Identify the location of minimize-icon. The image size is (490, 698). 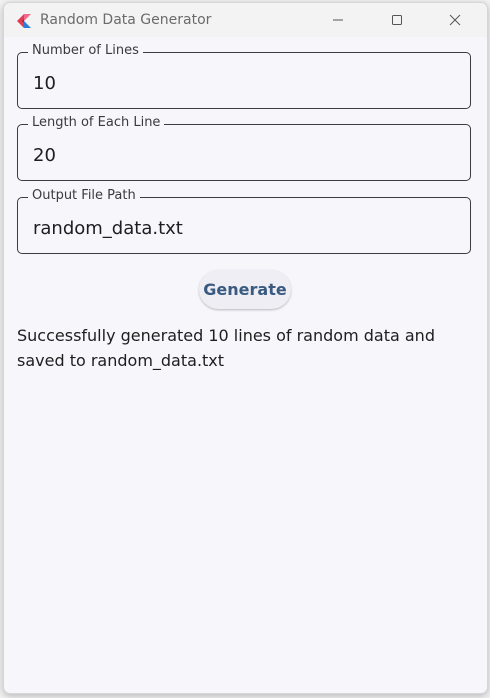
(338, 20).